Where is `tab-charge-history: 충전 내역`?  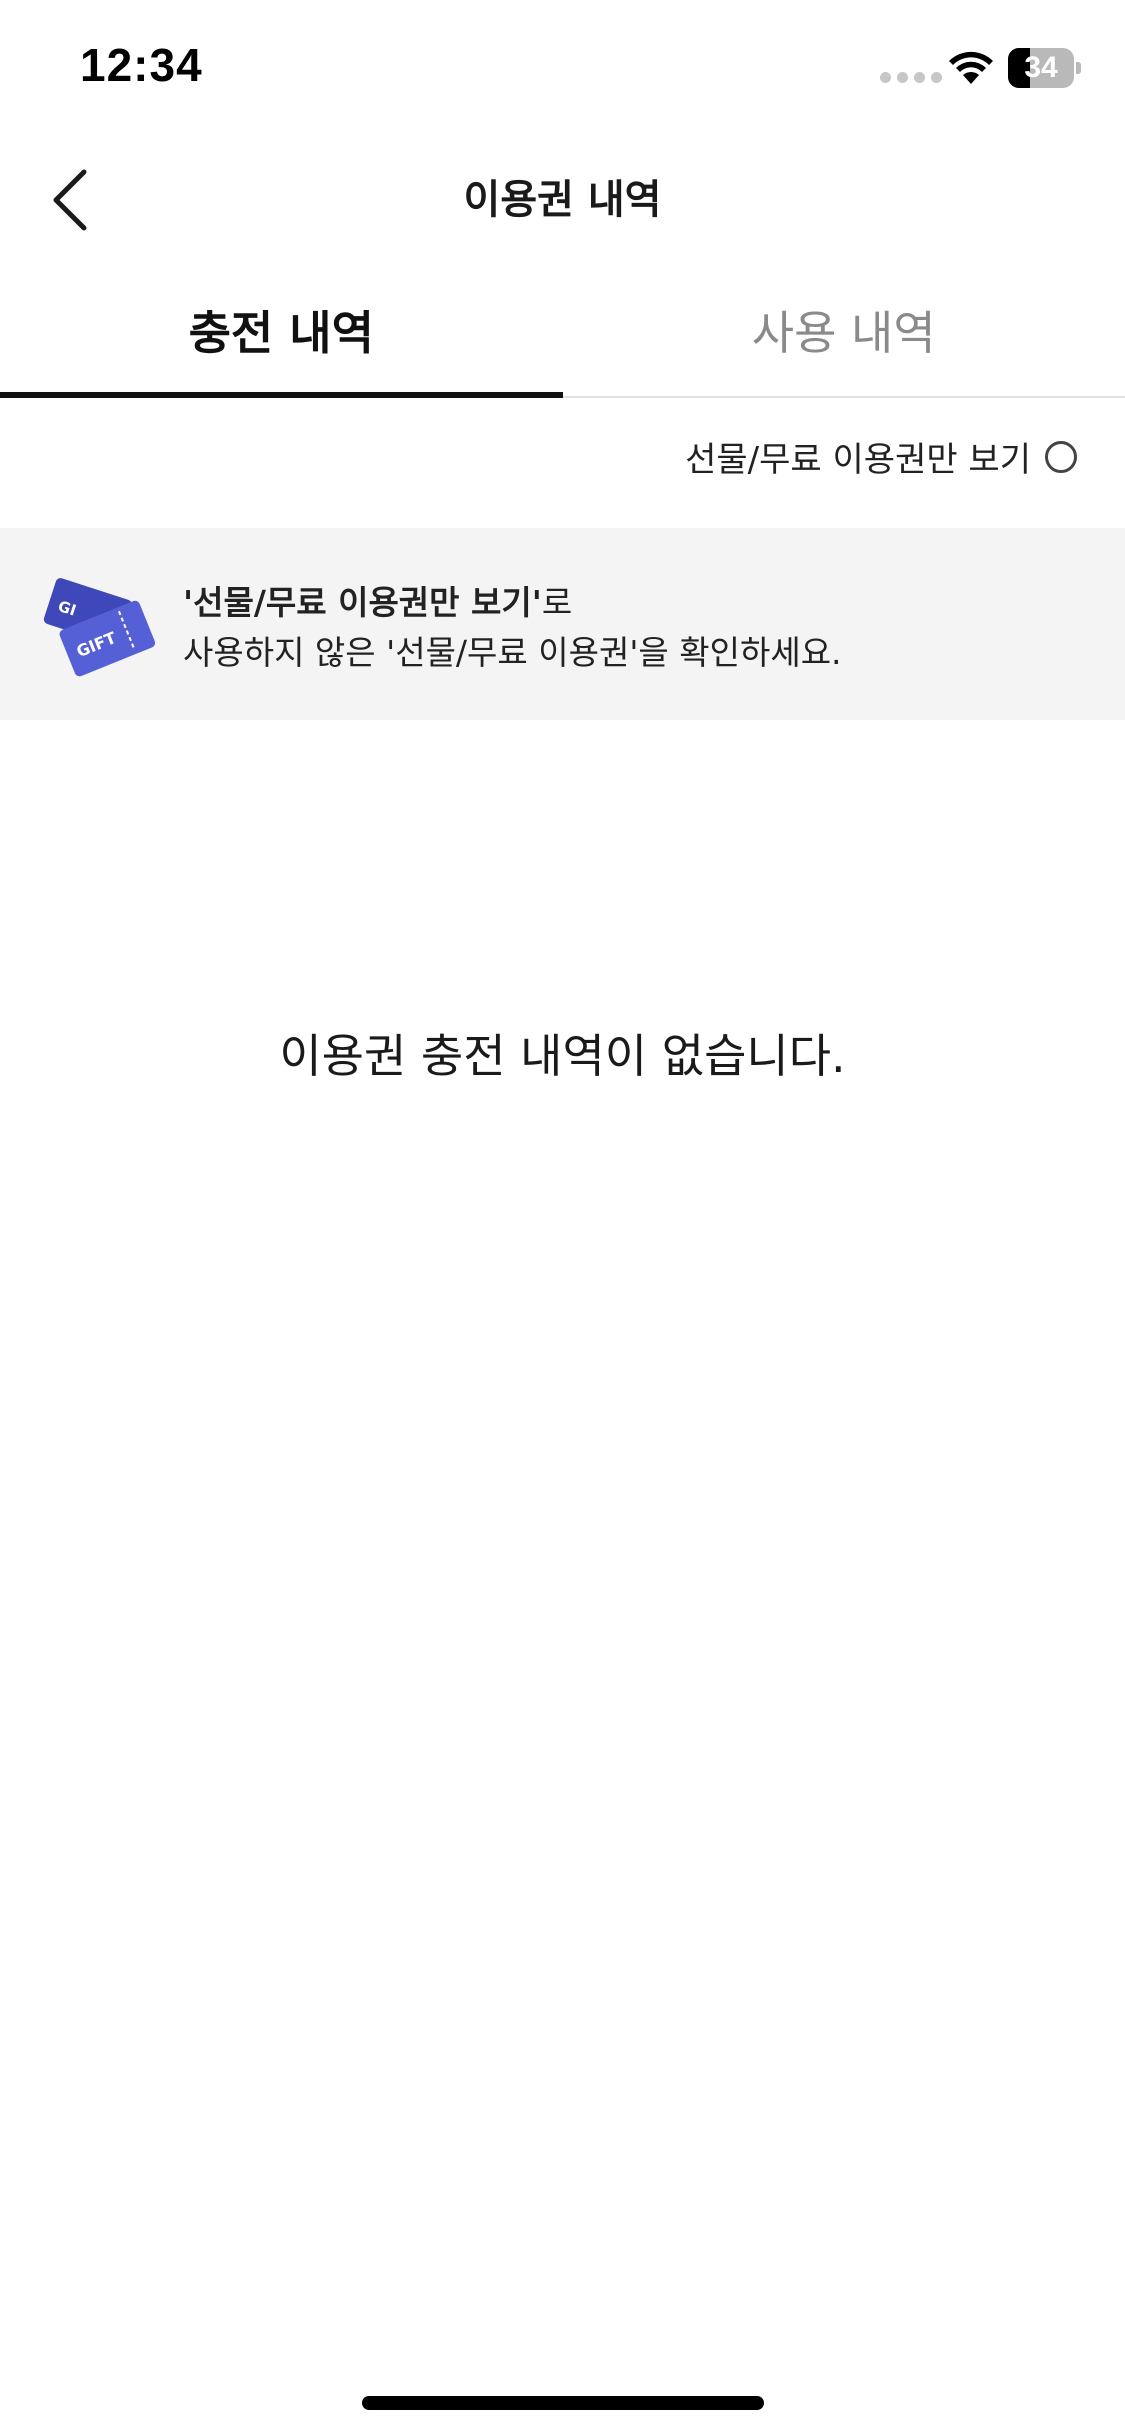
tab-charge-history: 충전 내역 is located at coordinates (281, 339).